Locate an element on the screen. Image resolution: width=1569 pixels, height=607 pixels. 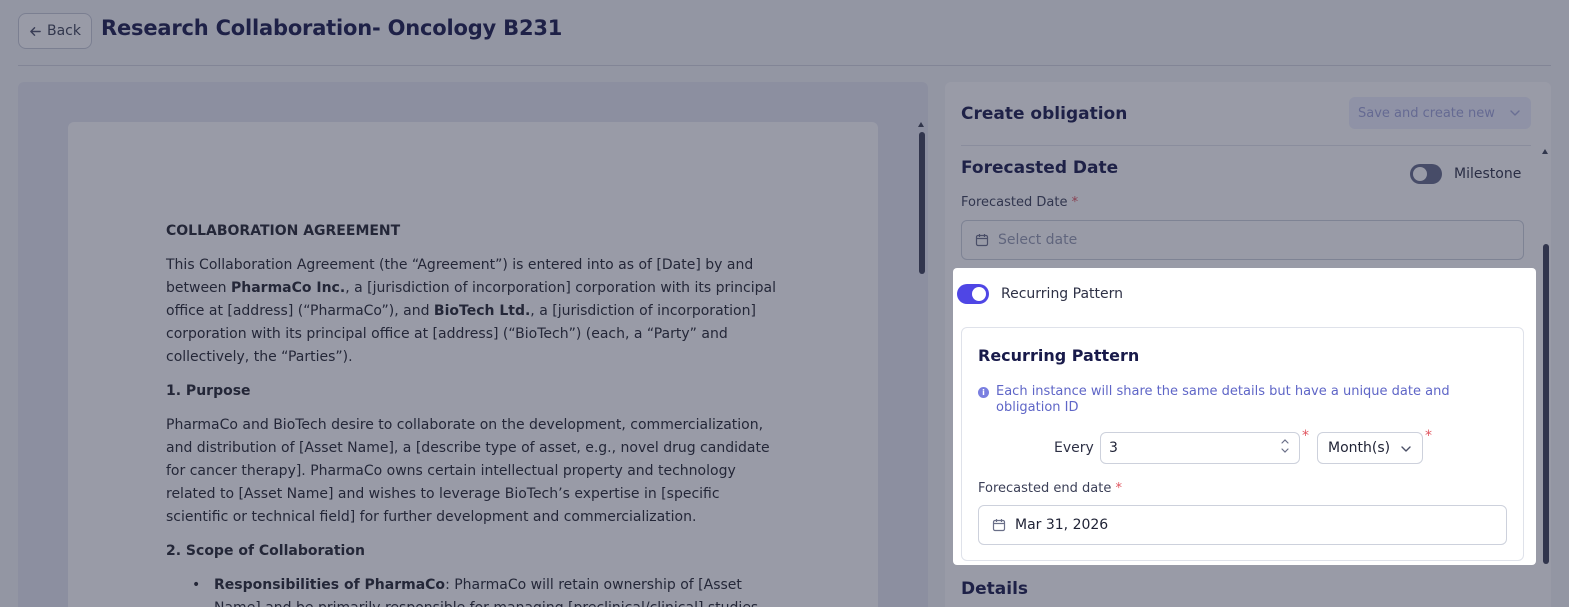
recurring-pattern-toggle-label: Recurring Pattern is located at coordinates (1062, 294).